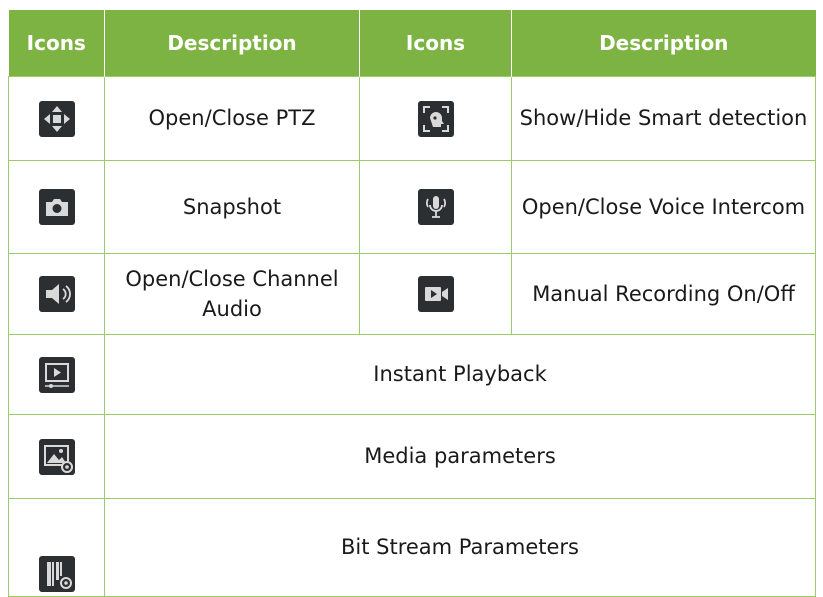 The height and width of the screenshot is (597, 823). I want to click on description-cell: Open/Close Voice Intercom, so click(663, 207).